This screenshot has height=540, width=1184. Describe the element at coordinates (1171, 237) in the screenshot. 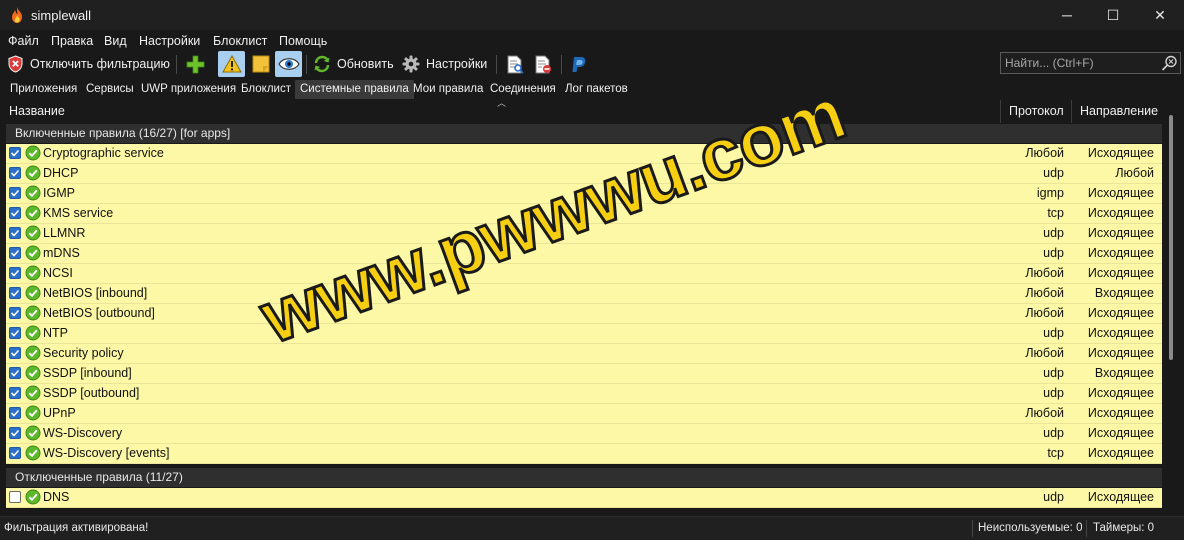

I see `scroll-thumb` at that location.